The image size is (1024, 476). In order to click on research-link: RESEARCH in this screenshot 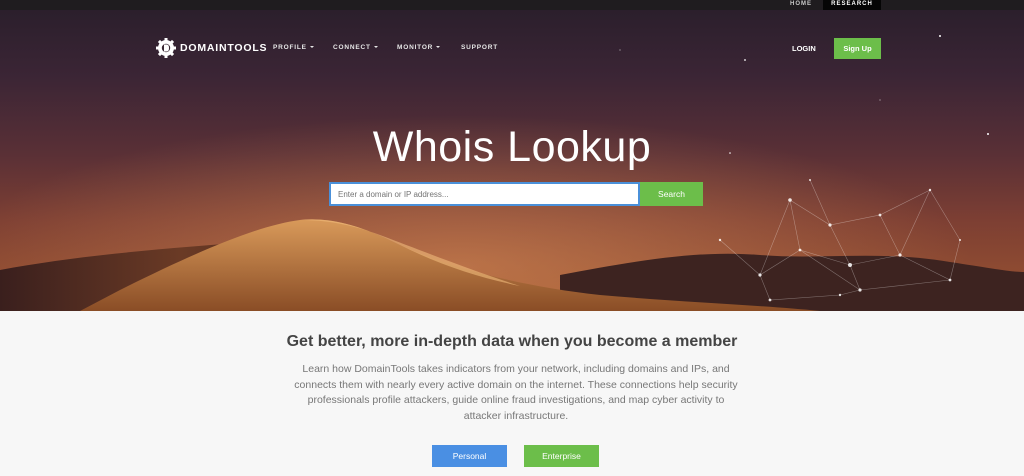, I will do `click(852, 5)`.